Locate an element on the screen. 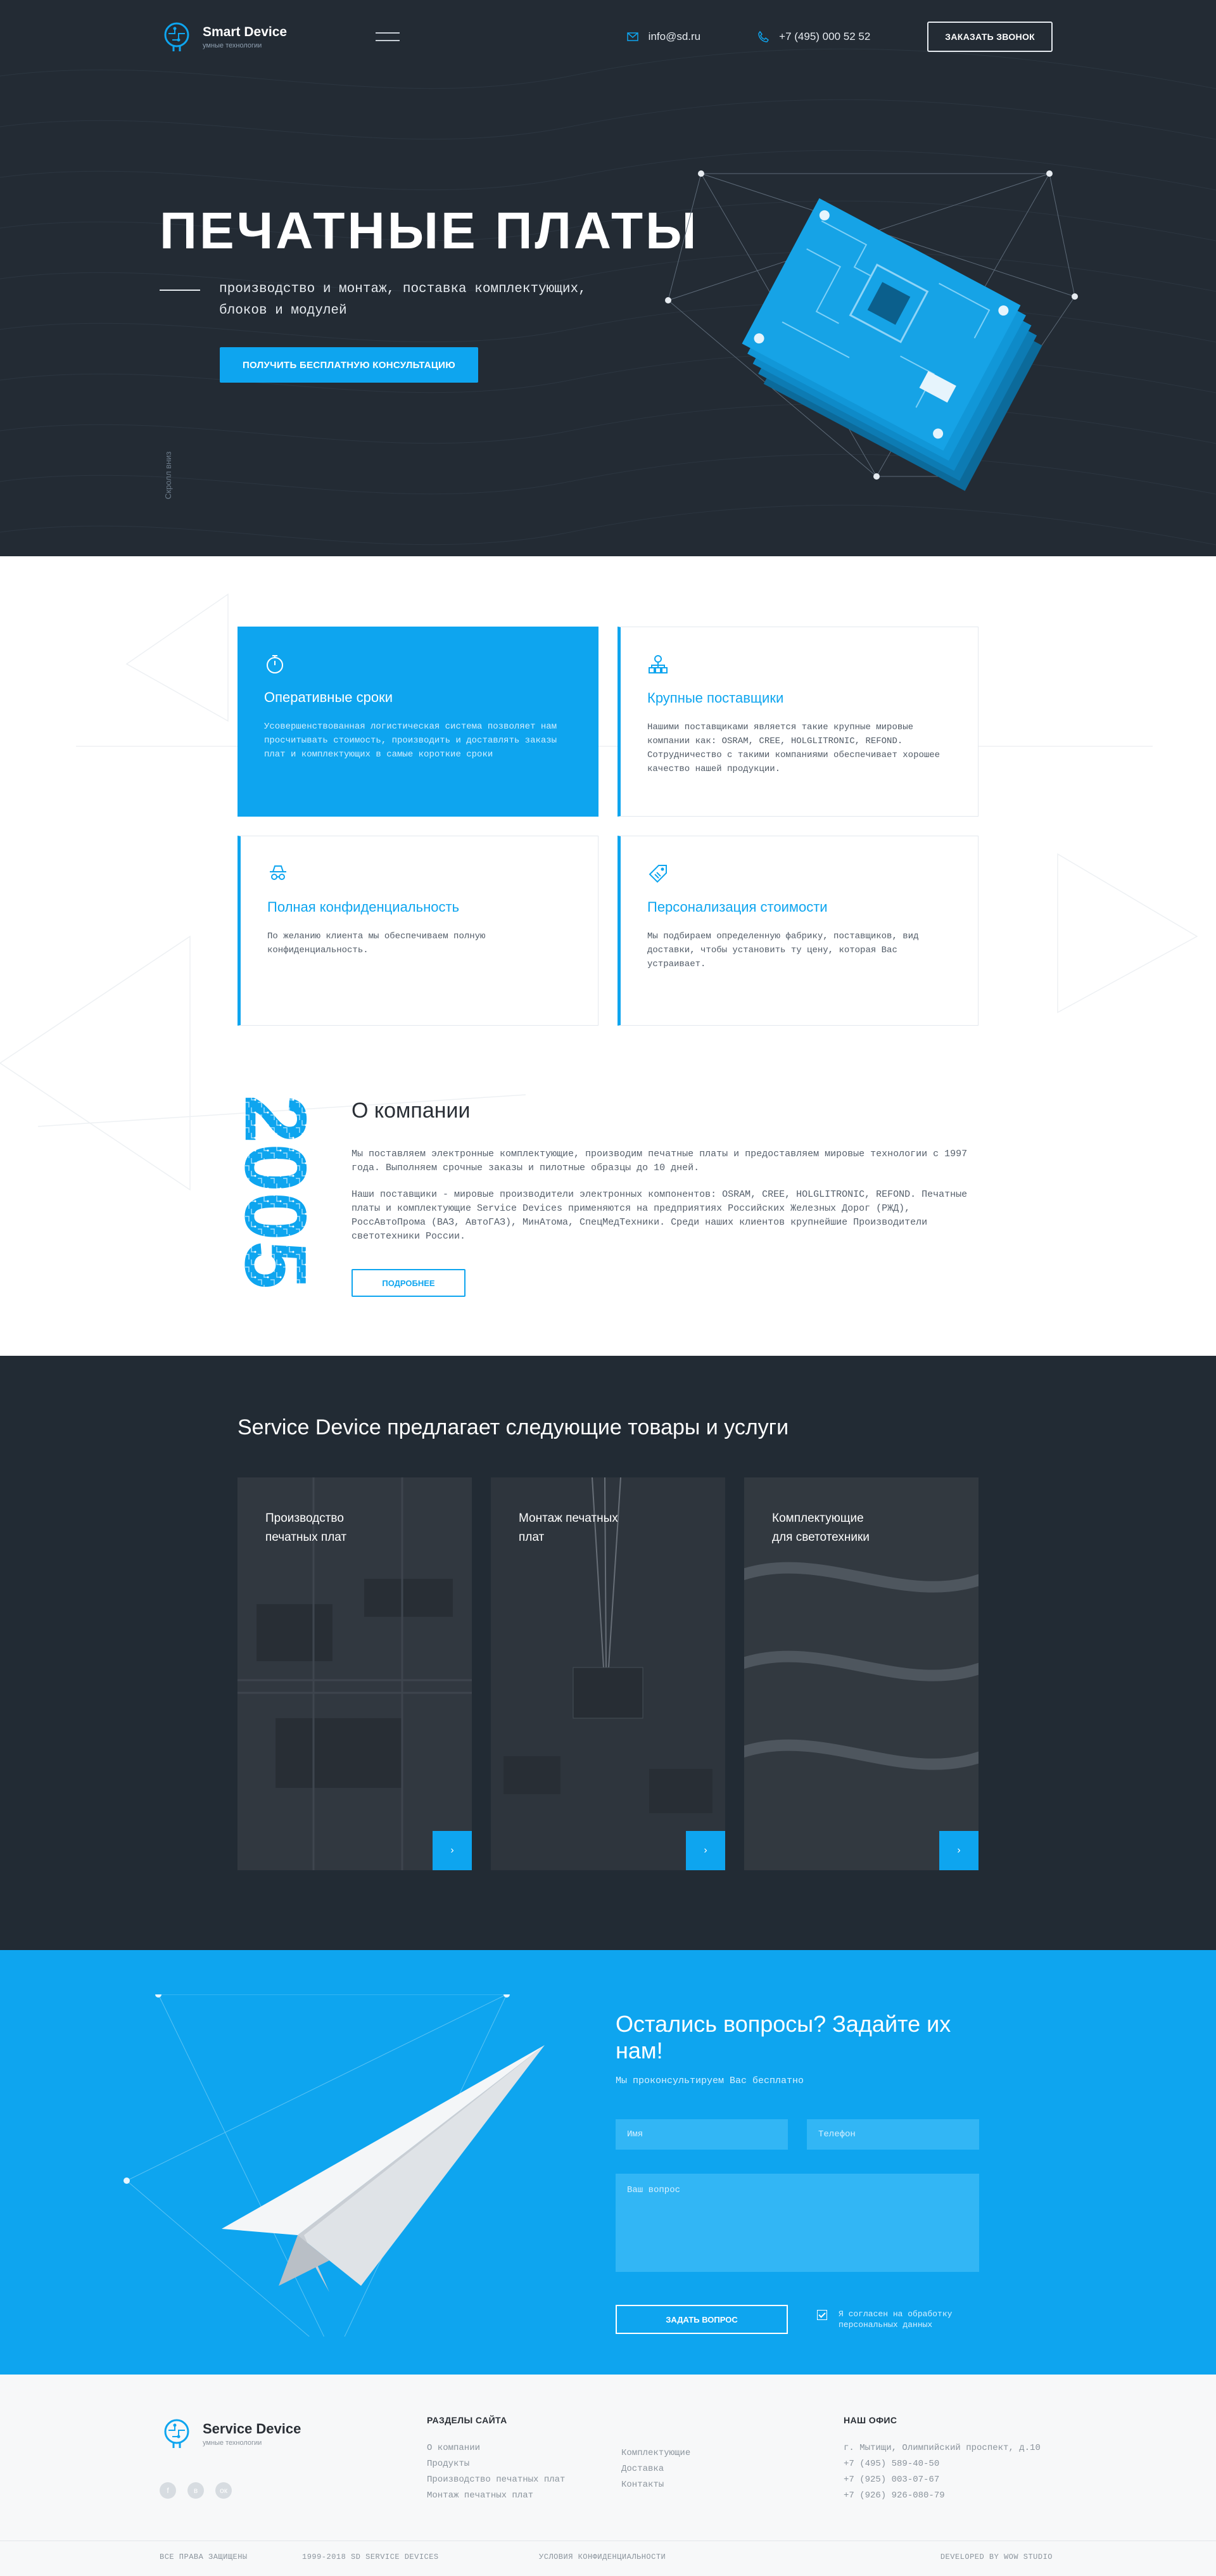 The height and width of the screenshot is (2576, 1216). scroll-down-link: Скролл вниз is located at coordinates (169, 471).